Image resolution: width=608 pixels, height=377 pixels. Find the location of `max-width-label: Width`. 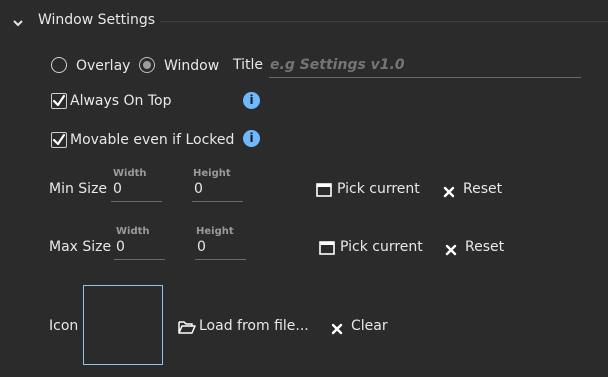

max-width-label: Width is located at coordinates (133, 231).